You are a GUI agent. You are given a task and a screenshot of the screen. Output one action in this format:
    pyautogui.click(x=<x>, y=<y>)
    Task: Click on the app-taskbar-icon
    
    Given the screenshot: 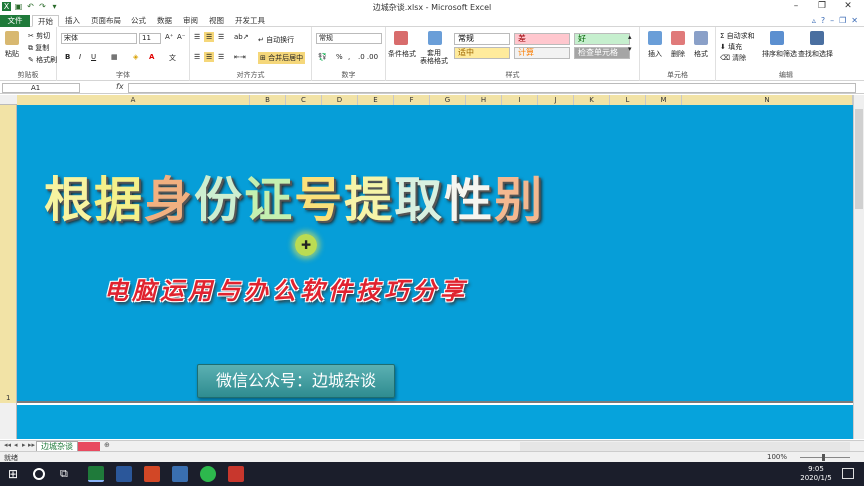 What is the action you would take?
    pyautogui.click(x=180, y=474)
    